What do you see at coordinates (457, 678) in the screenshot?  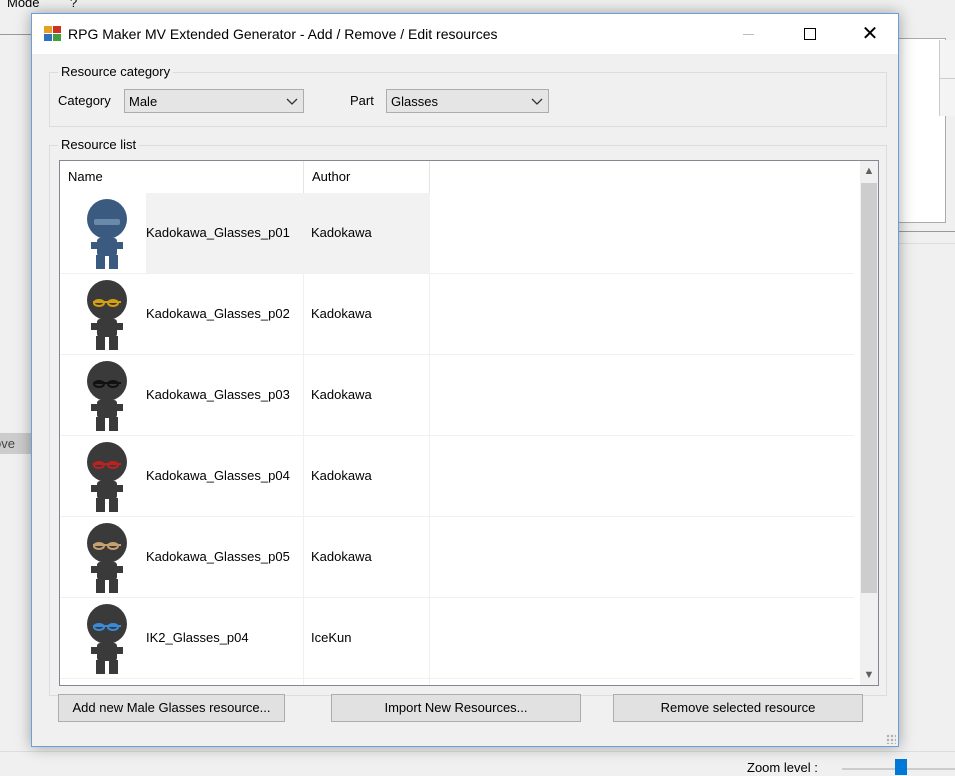 I see `row-divider` at bounding box center [457, 678].